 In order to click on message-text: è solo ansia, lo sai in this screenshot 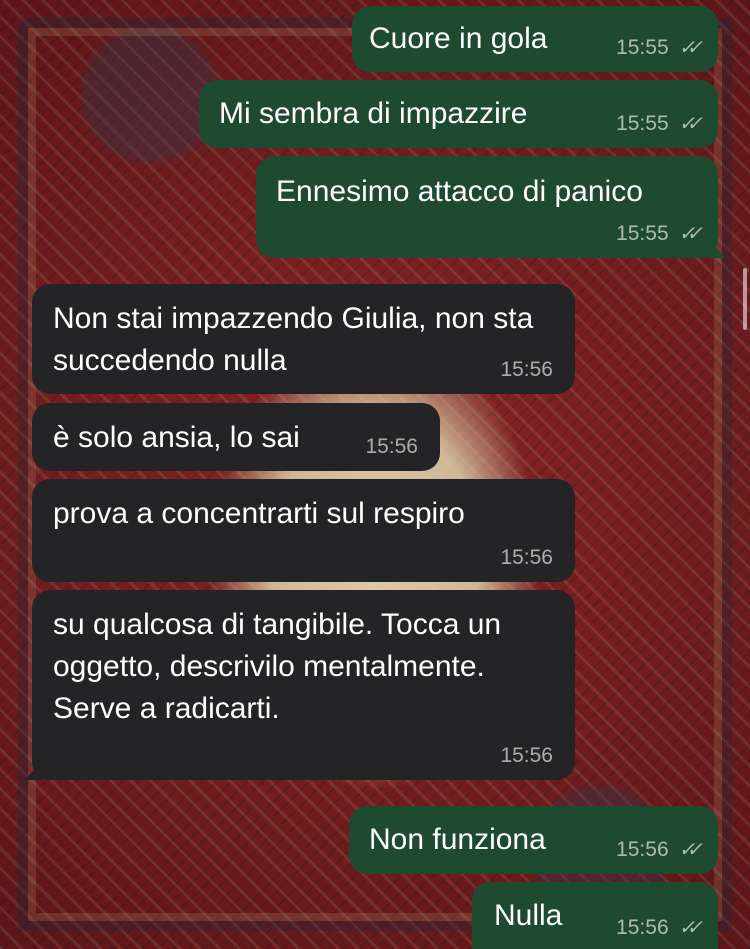, I will do `click(176, 437)`.